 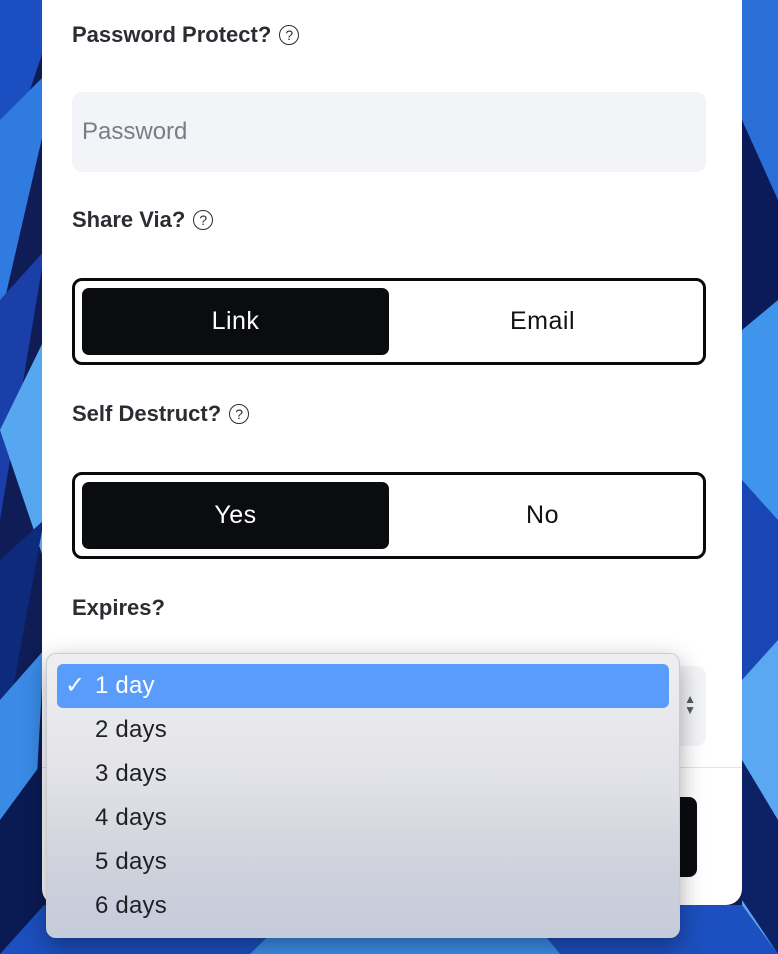 What do you see at coordinates (363, 774) in the screenshot?
I see `expires-option-3-days: 3 days` at bounding box center [363, 774].